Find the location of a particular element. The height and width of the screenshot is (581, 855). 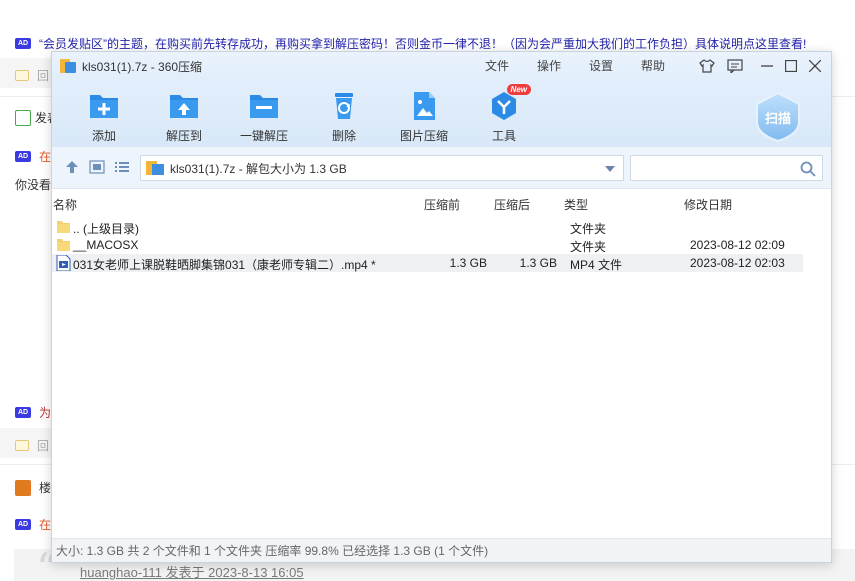

image-compress-label: 图片压缩 is located at coordinates (423, 136).